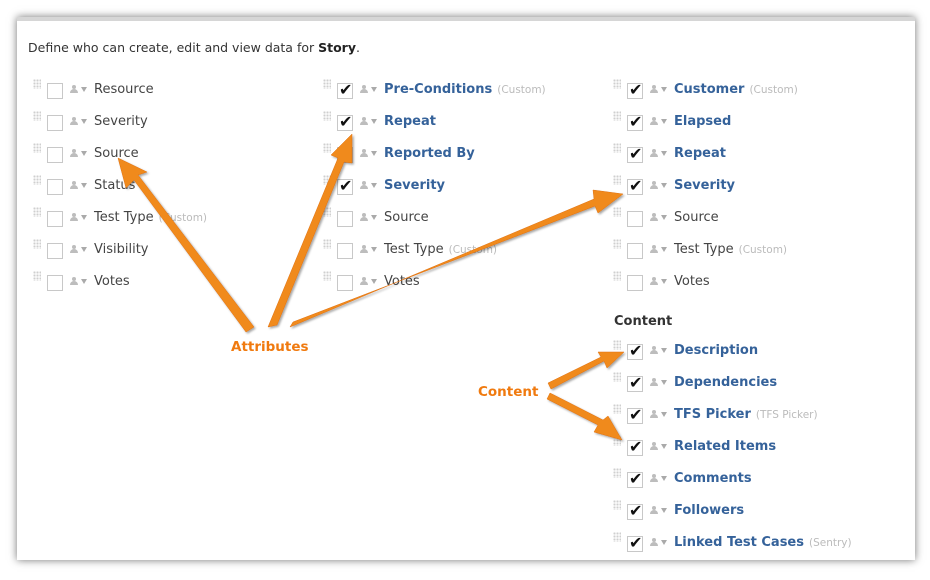 The width and height of the screenshot is (930, 580). What do you see at coordinates (186, 245) in the screenshot?
I see `arrow-to-source` at bounding box center [186, 245].